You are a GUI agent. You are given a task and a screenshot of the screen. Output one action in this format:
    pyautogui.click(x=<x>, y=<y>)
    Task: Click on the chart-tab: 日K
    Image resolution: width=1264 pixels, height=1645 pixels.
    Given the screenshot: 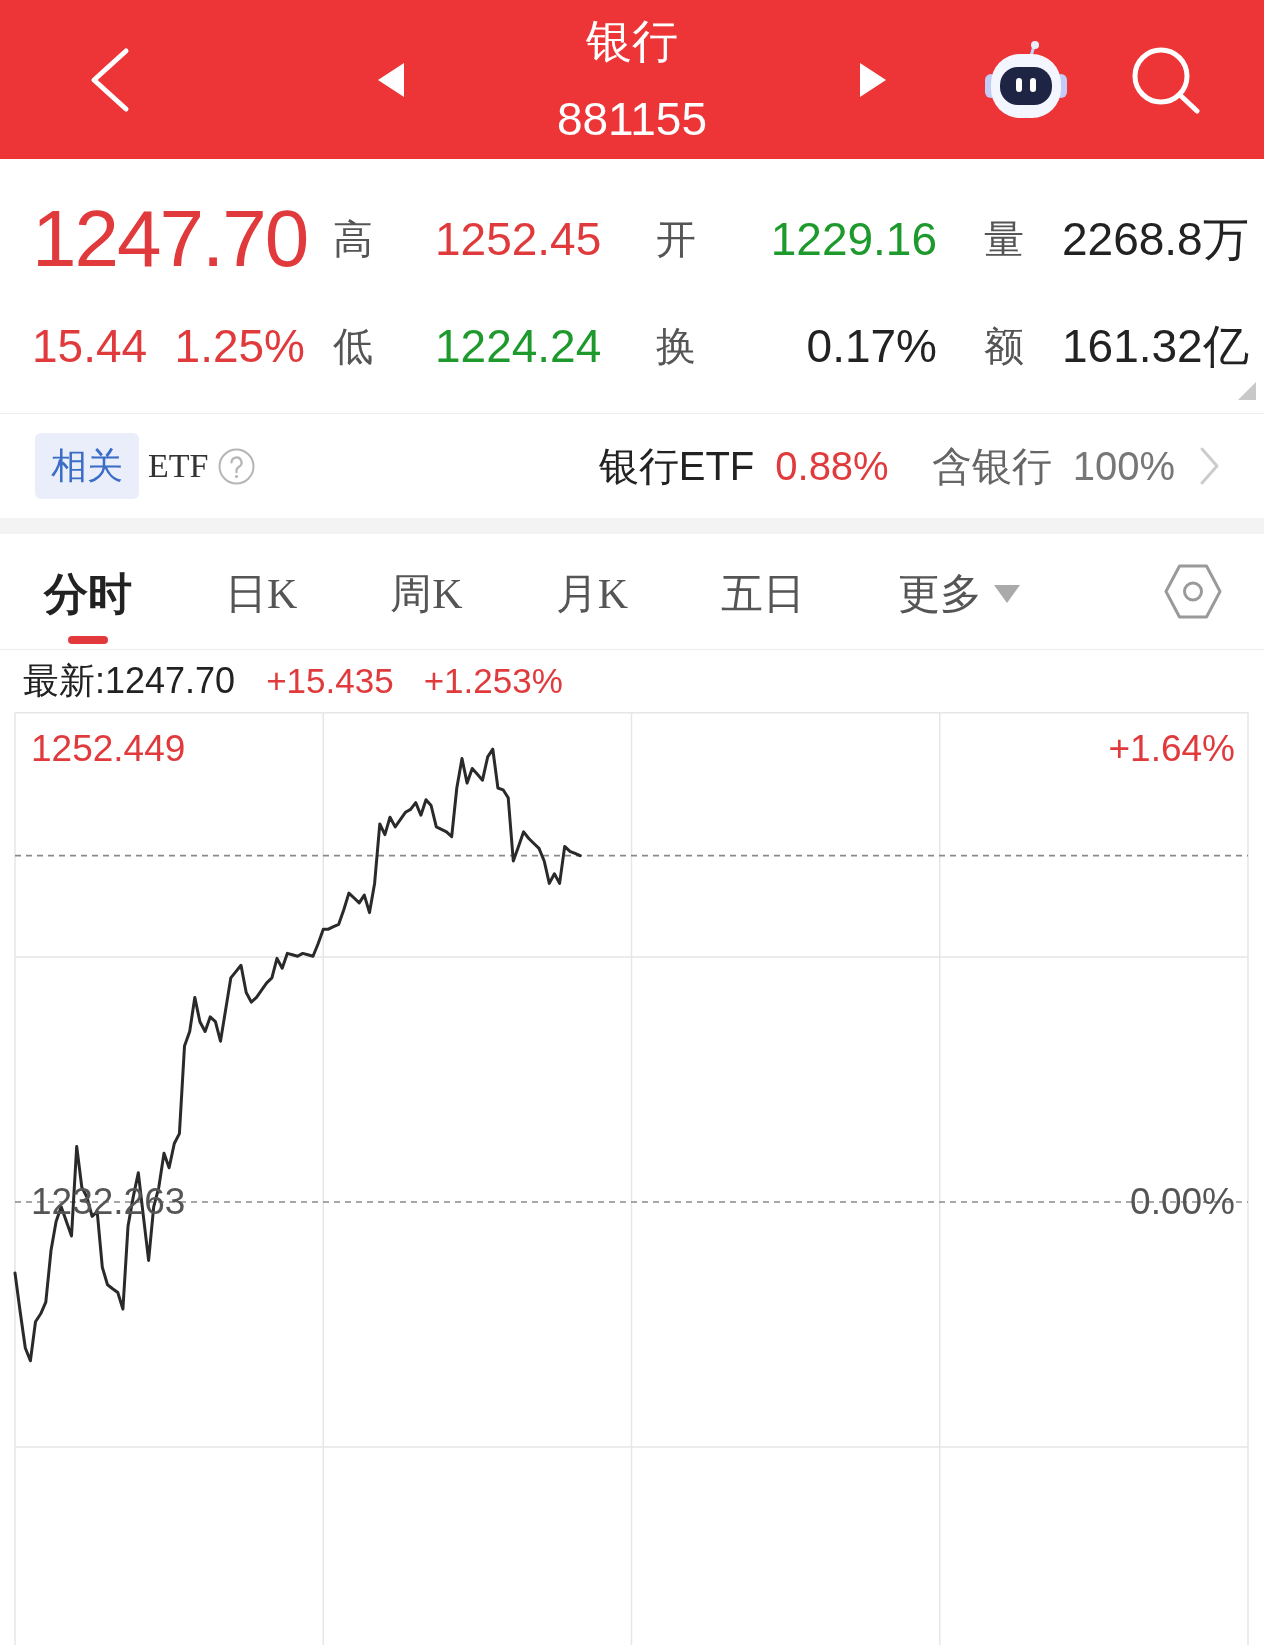 What is the action you would take?
    pyautogui.click(x=261, y=609)
    